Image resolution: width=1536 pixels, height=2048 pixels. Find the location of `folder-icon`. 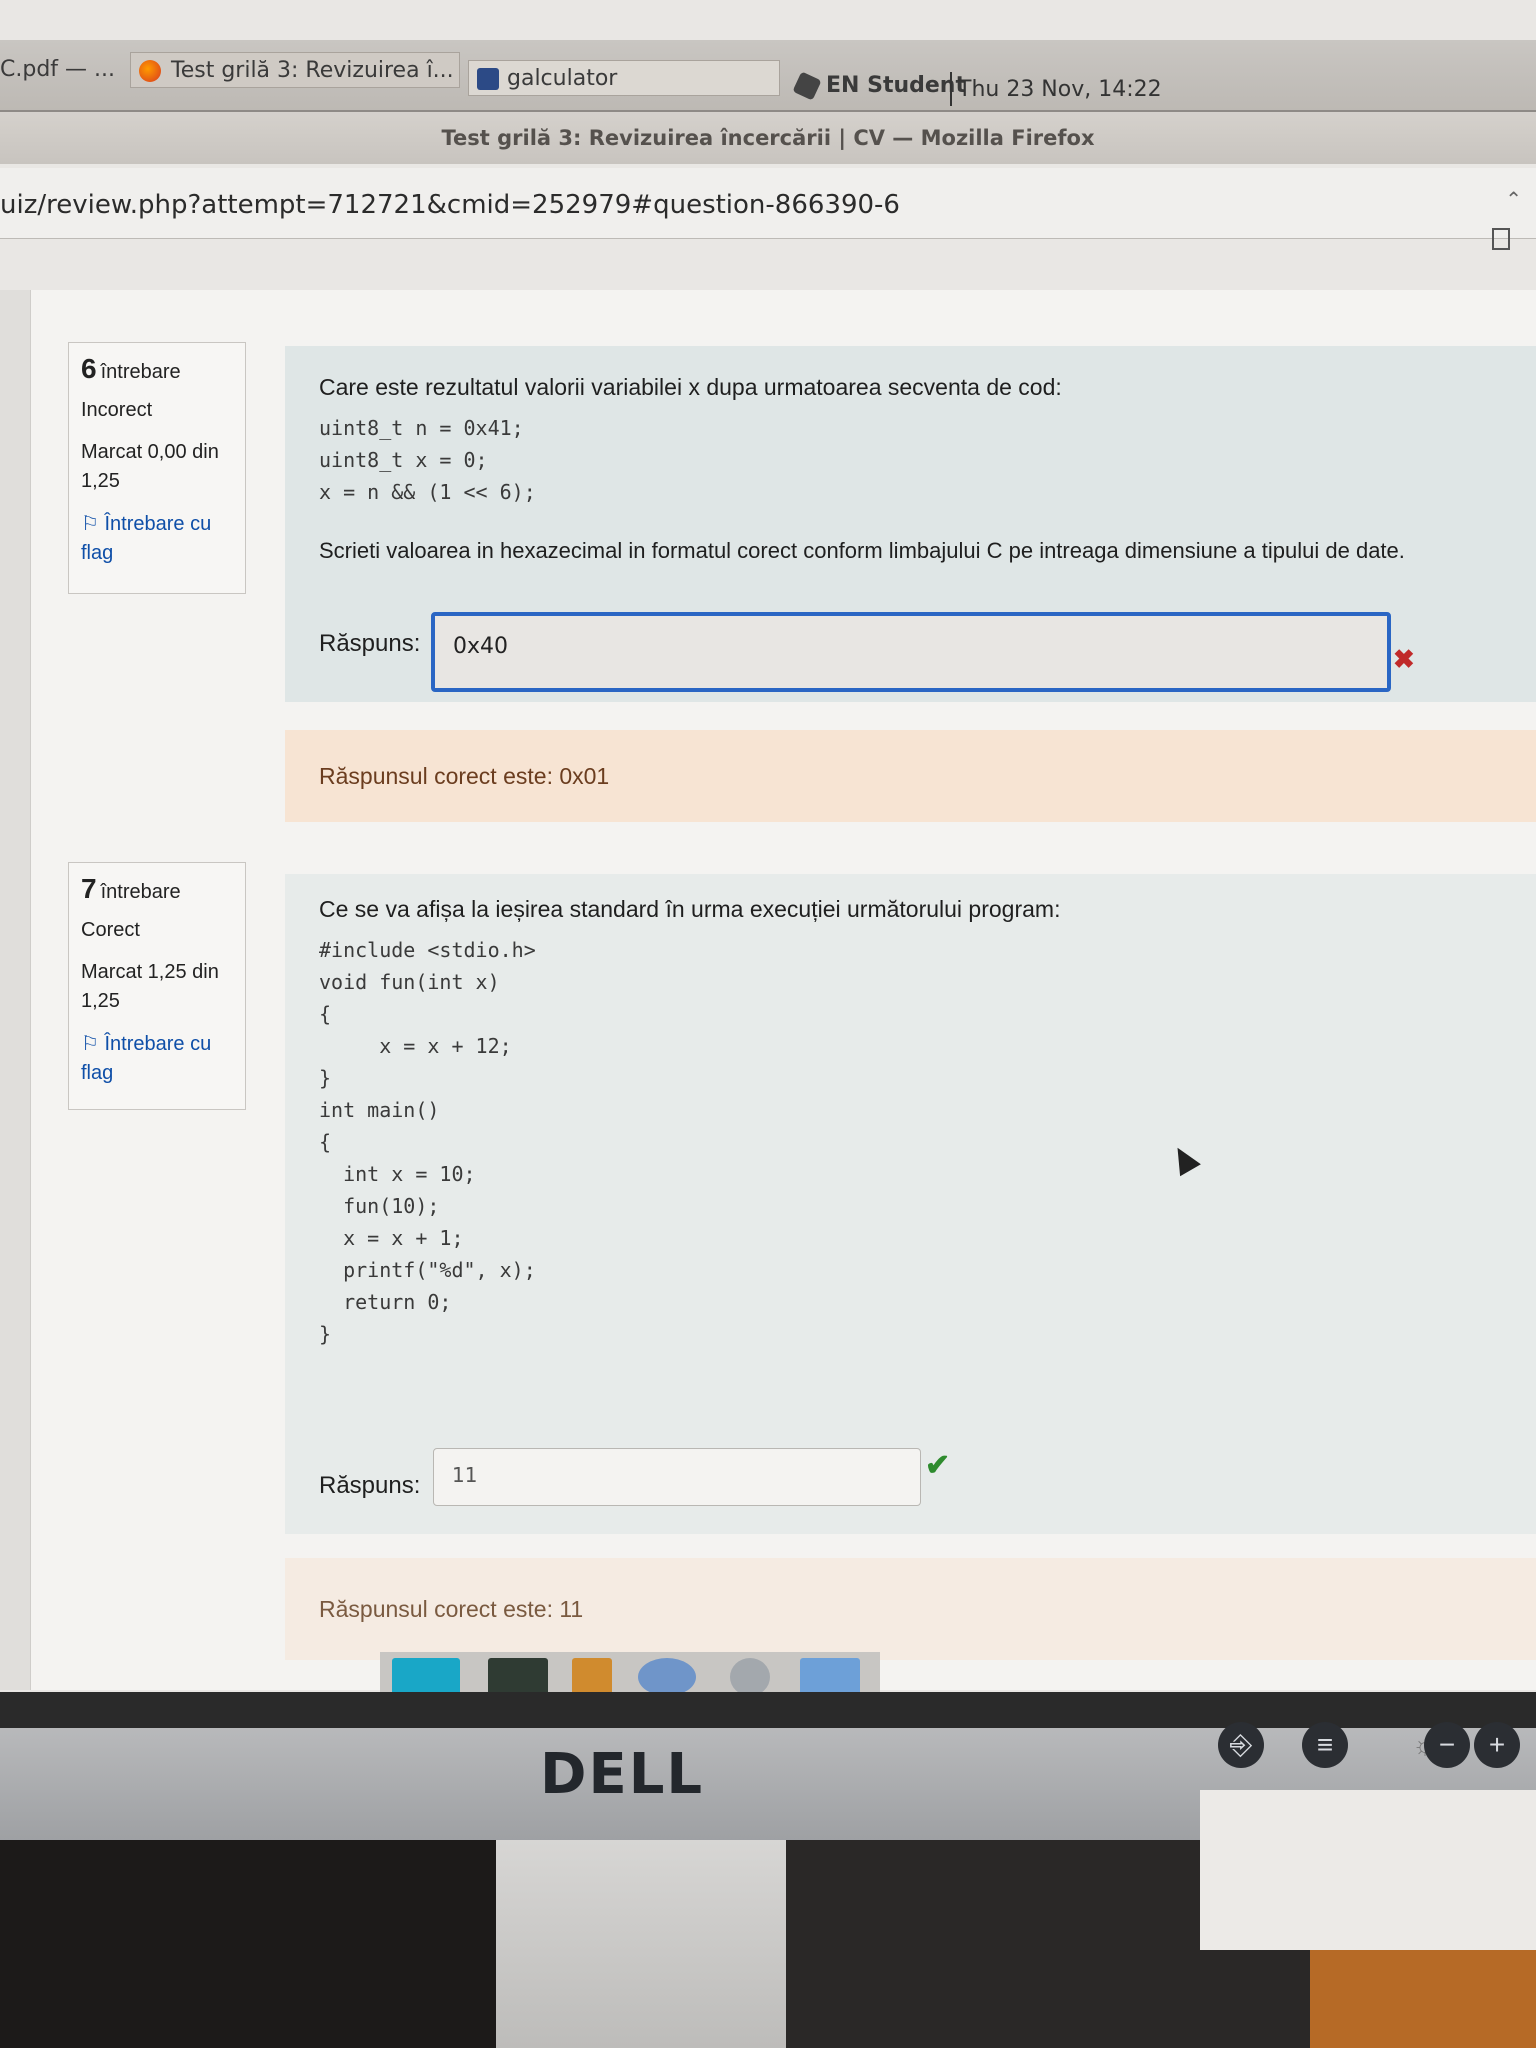

folder-icon is located at coordinates (830, 1677).